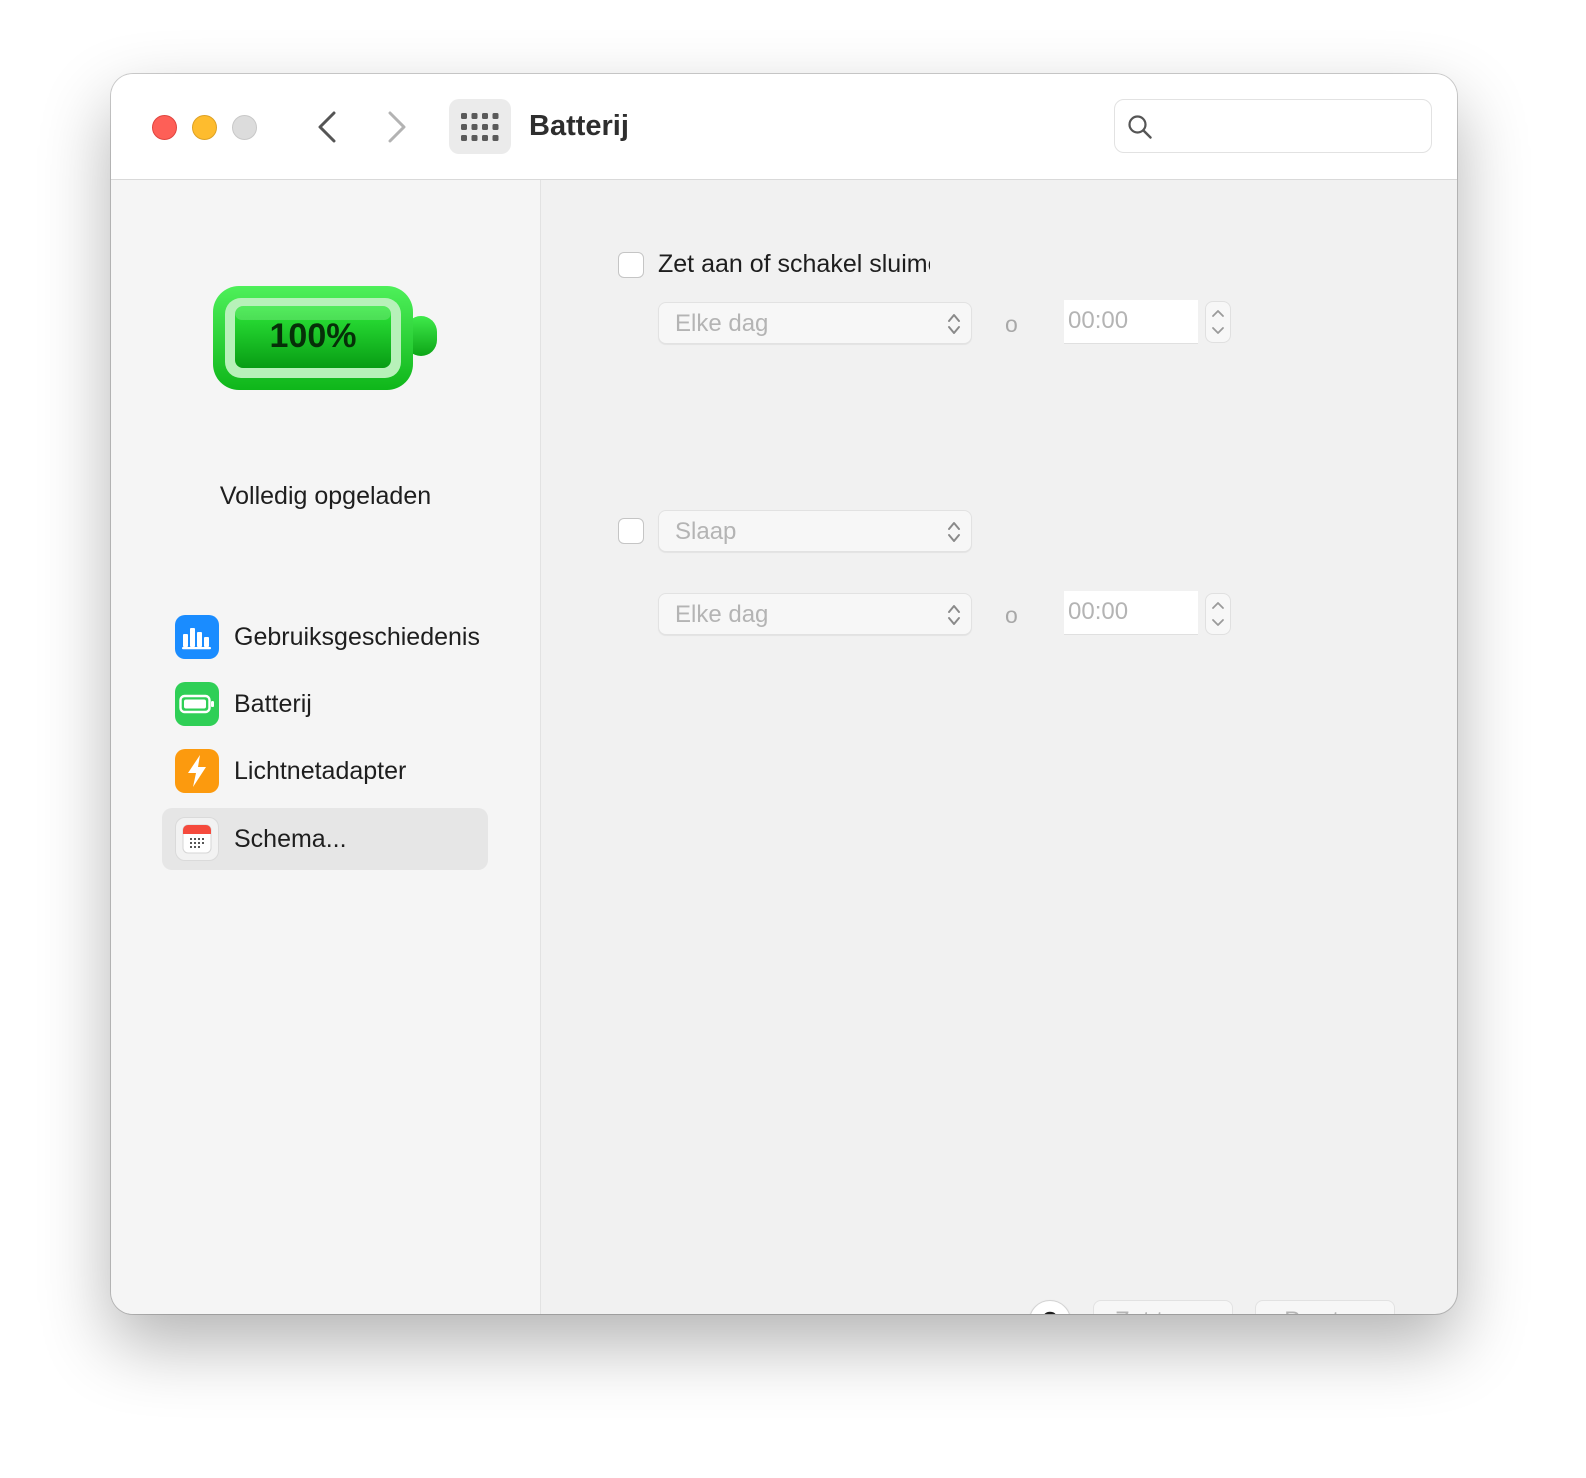  What do you see at coordinates (273, 703) in the screenshot?
I see `sidebar-item-label: Batterij` at bounding box center [273, 703].